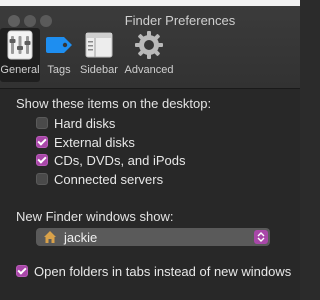 This screenshot has width=320, height=300. What do you see at coordinates (109, 179) in the screenshot?
I see `connected-servers-label: Connected servers` at bounding box center [109, 179].